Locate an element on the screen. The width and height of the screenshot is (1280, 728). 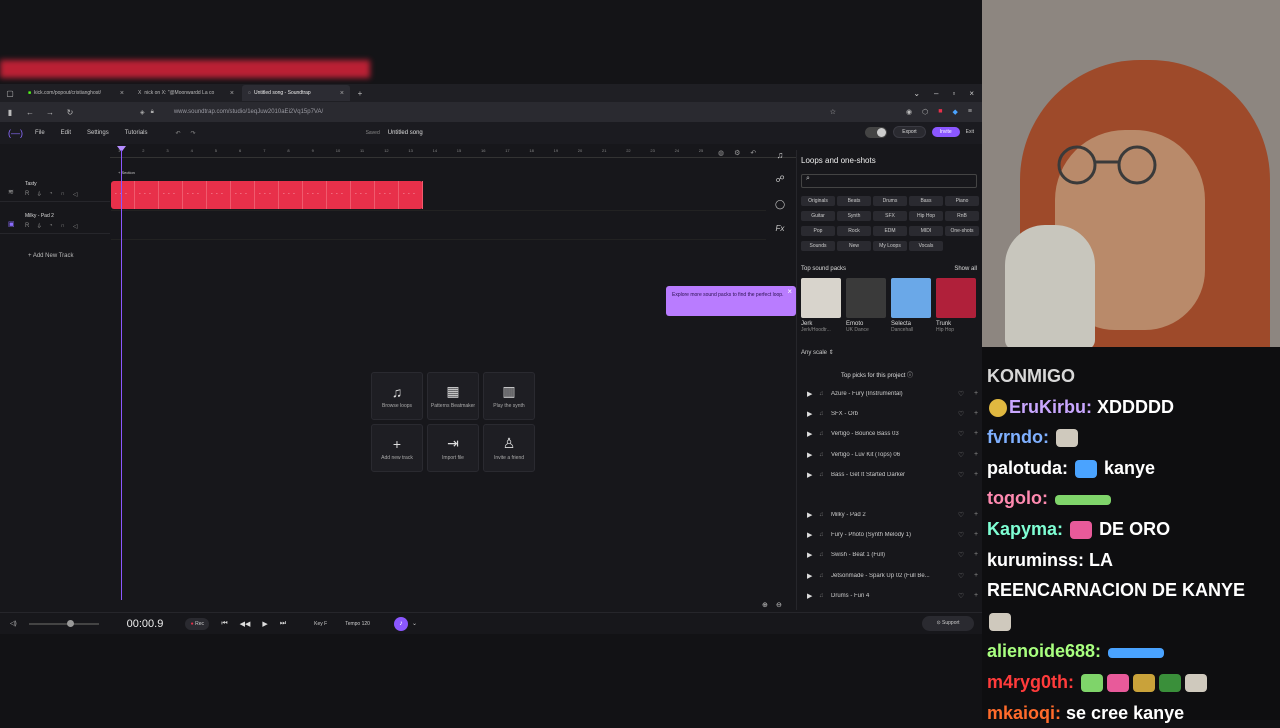
track-header: ▣ Milky - Pad 2 R ⍙ ◔ ∩ ◁ is located at coordinates (55, 222).